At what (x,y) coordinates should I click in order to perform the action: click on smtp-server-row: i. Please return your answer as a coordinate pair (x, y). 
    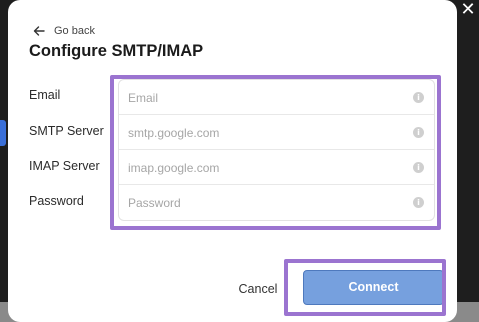
    Looking at the image, I should click on (276, 132).